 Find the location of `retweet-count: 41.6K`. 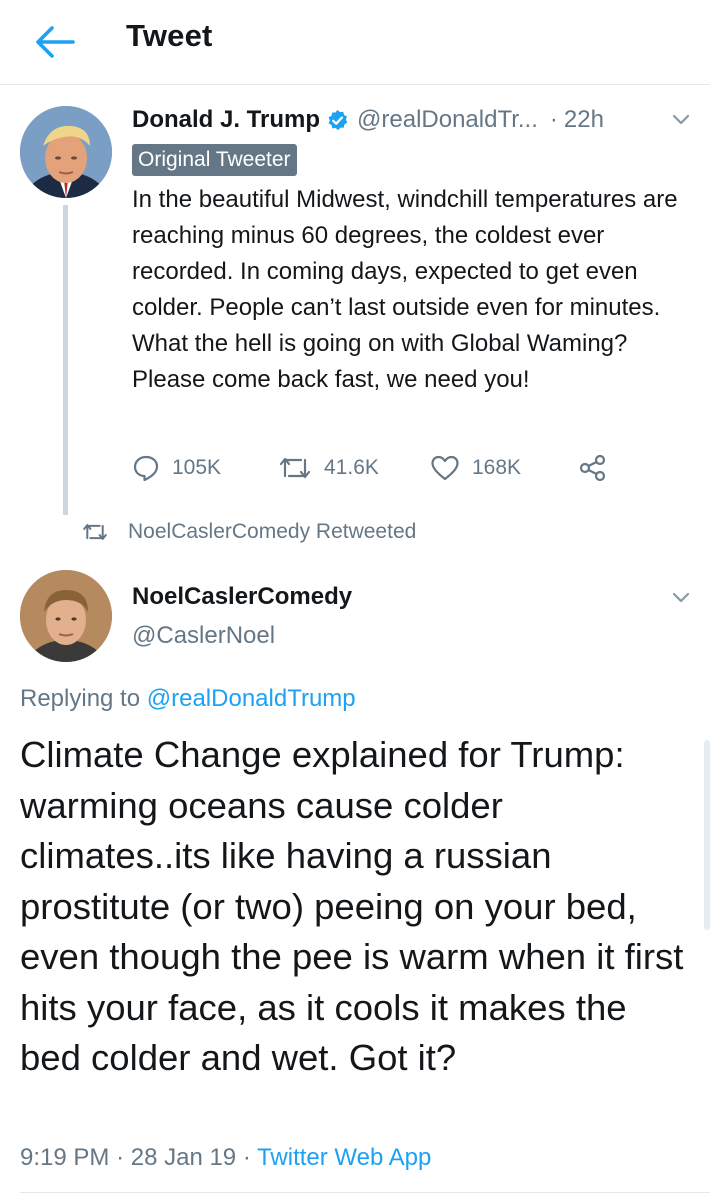

retweet-count: 41.6K is located at coordinates (351, 467).